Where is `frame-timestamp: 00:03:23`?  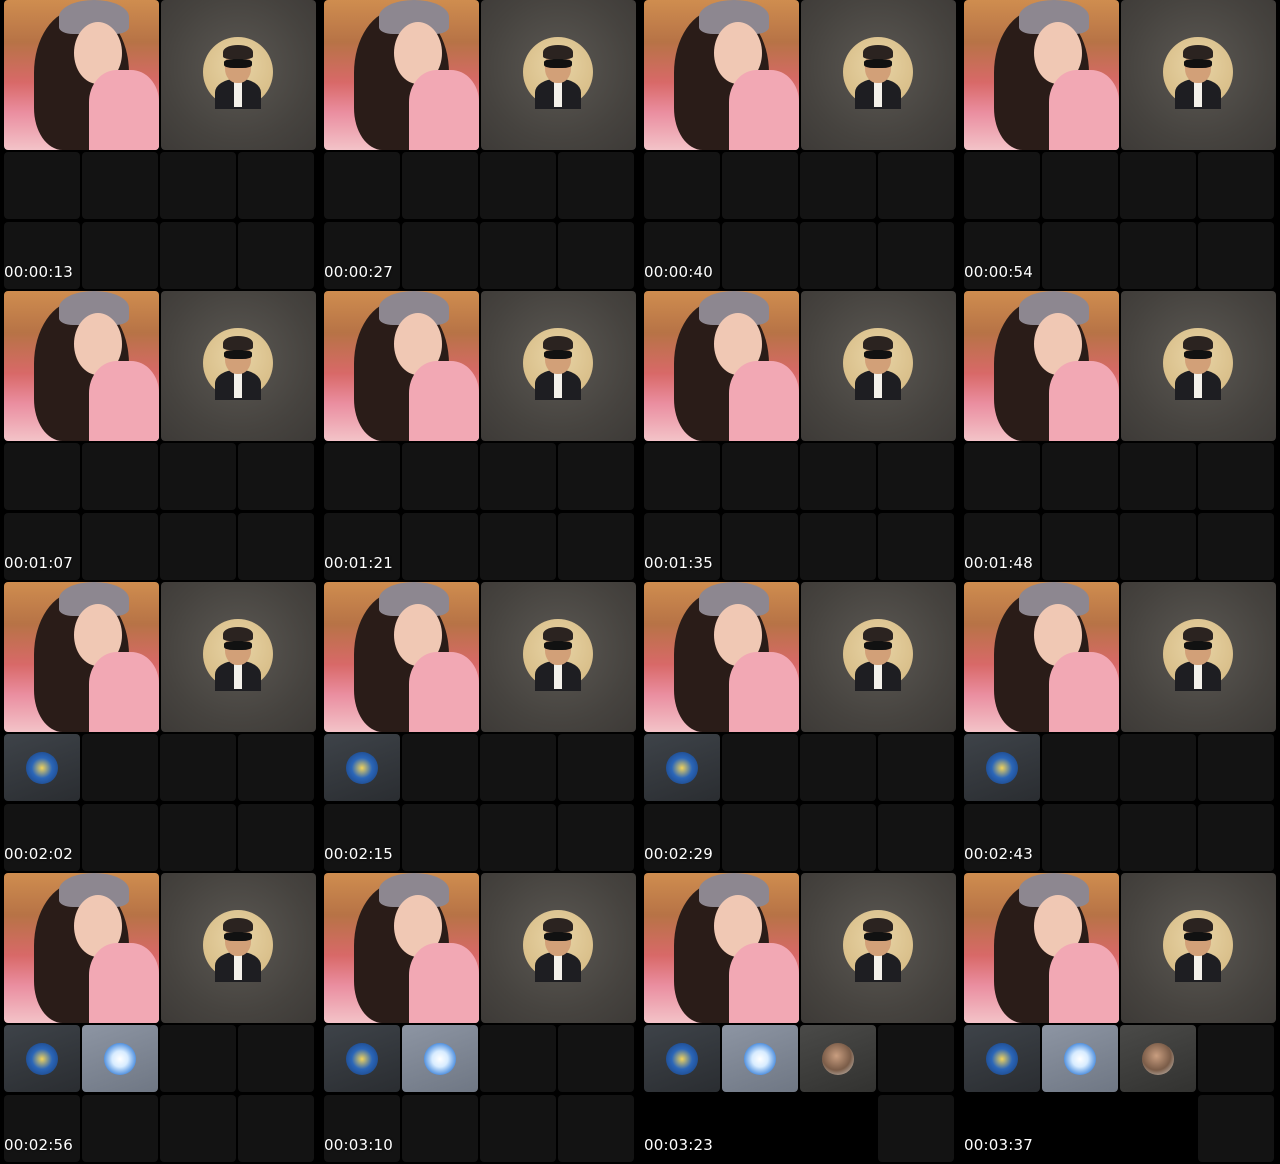
frame-timestamp: 00:03:23 is located at coordinates (678, 1145).